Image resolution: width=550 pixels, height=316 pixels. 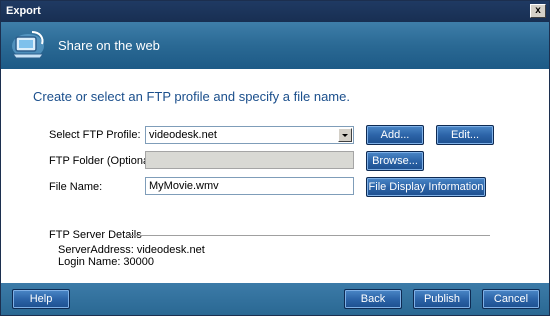 I want to click on file-name-value: MyMovie.wmv, so click(x=184, y=186).